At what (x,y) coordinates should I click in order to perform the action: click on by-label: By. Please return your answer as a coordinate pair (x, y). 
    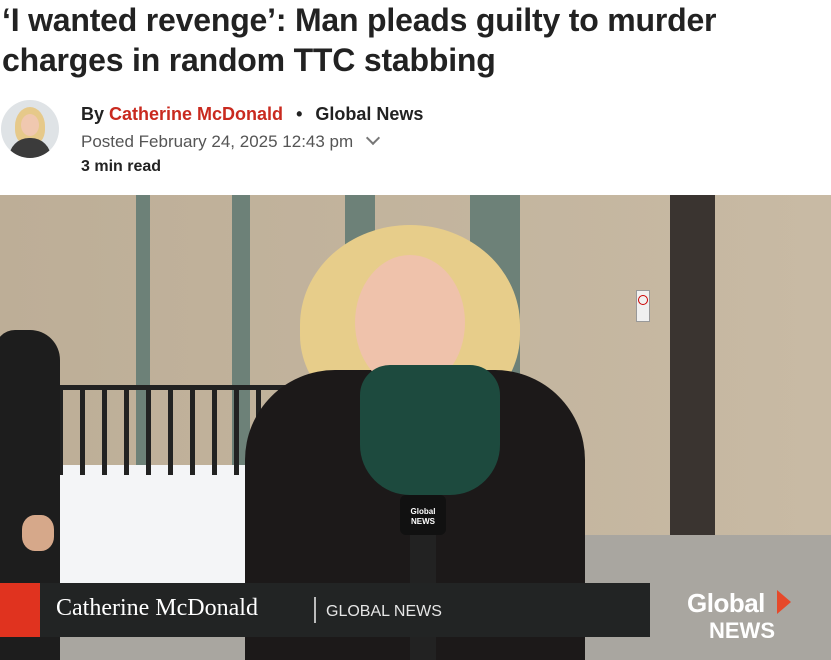
    Looking at the image, I should click on (93, 114).